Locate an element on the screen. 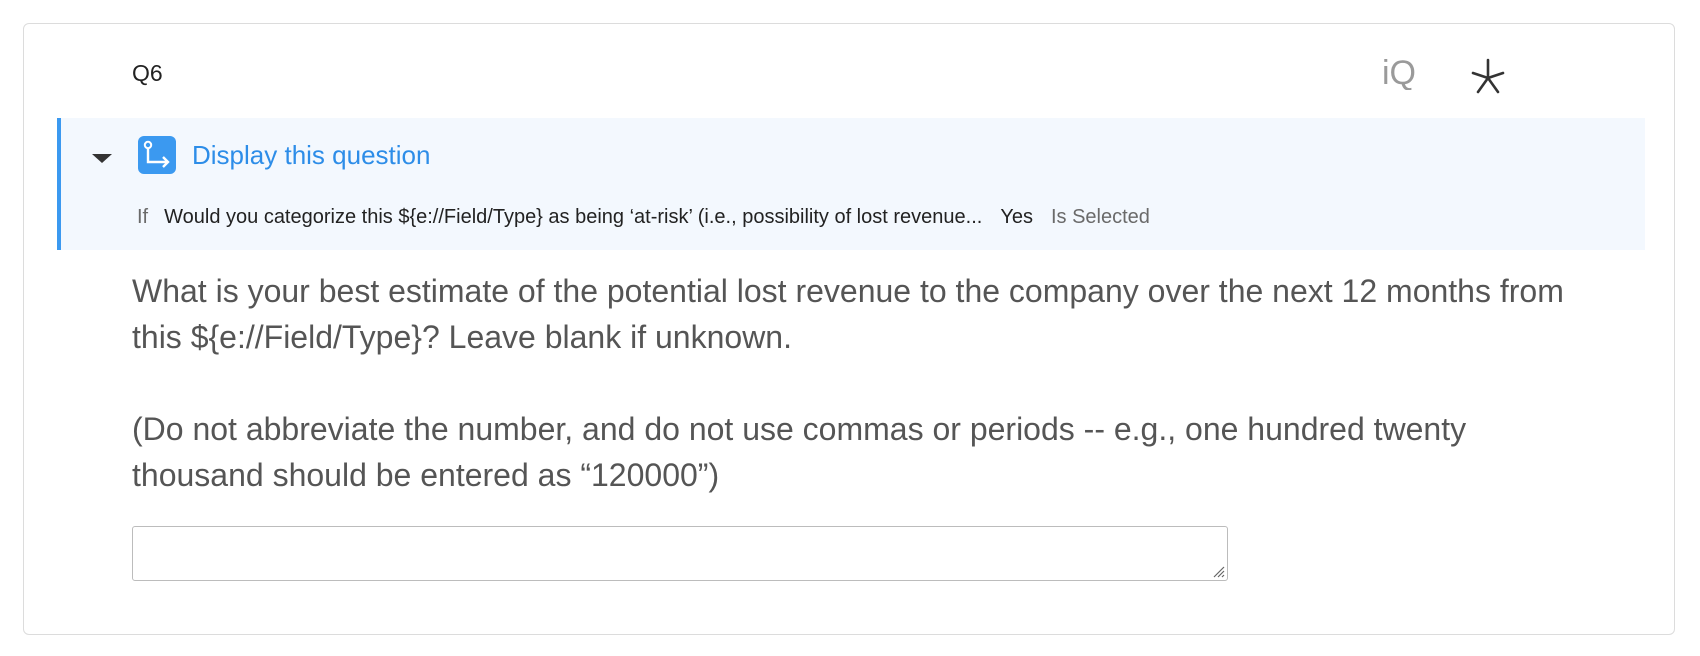 The image size is (1700, 656). question-id: Q6 is located at coordinates (147, 73).